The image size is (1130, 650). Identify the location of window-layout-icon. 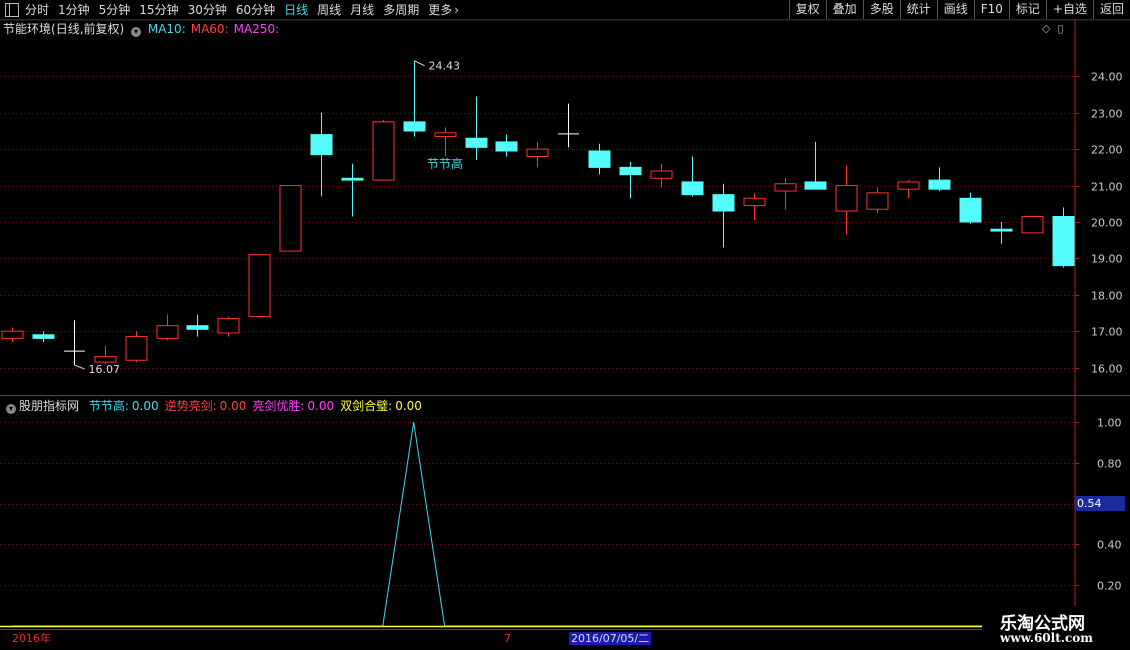
(12, 9).